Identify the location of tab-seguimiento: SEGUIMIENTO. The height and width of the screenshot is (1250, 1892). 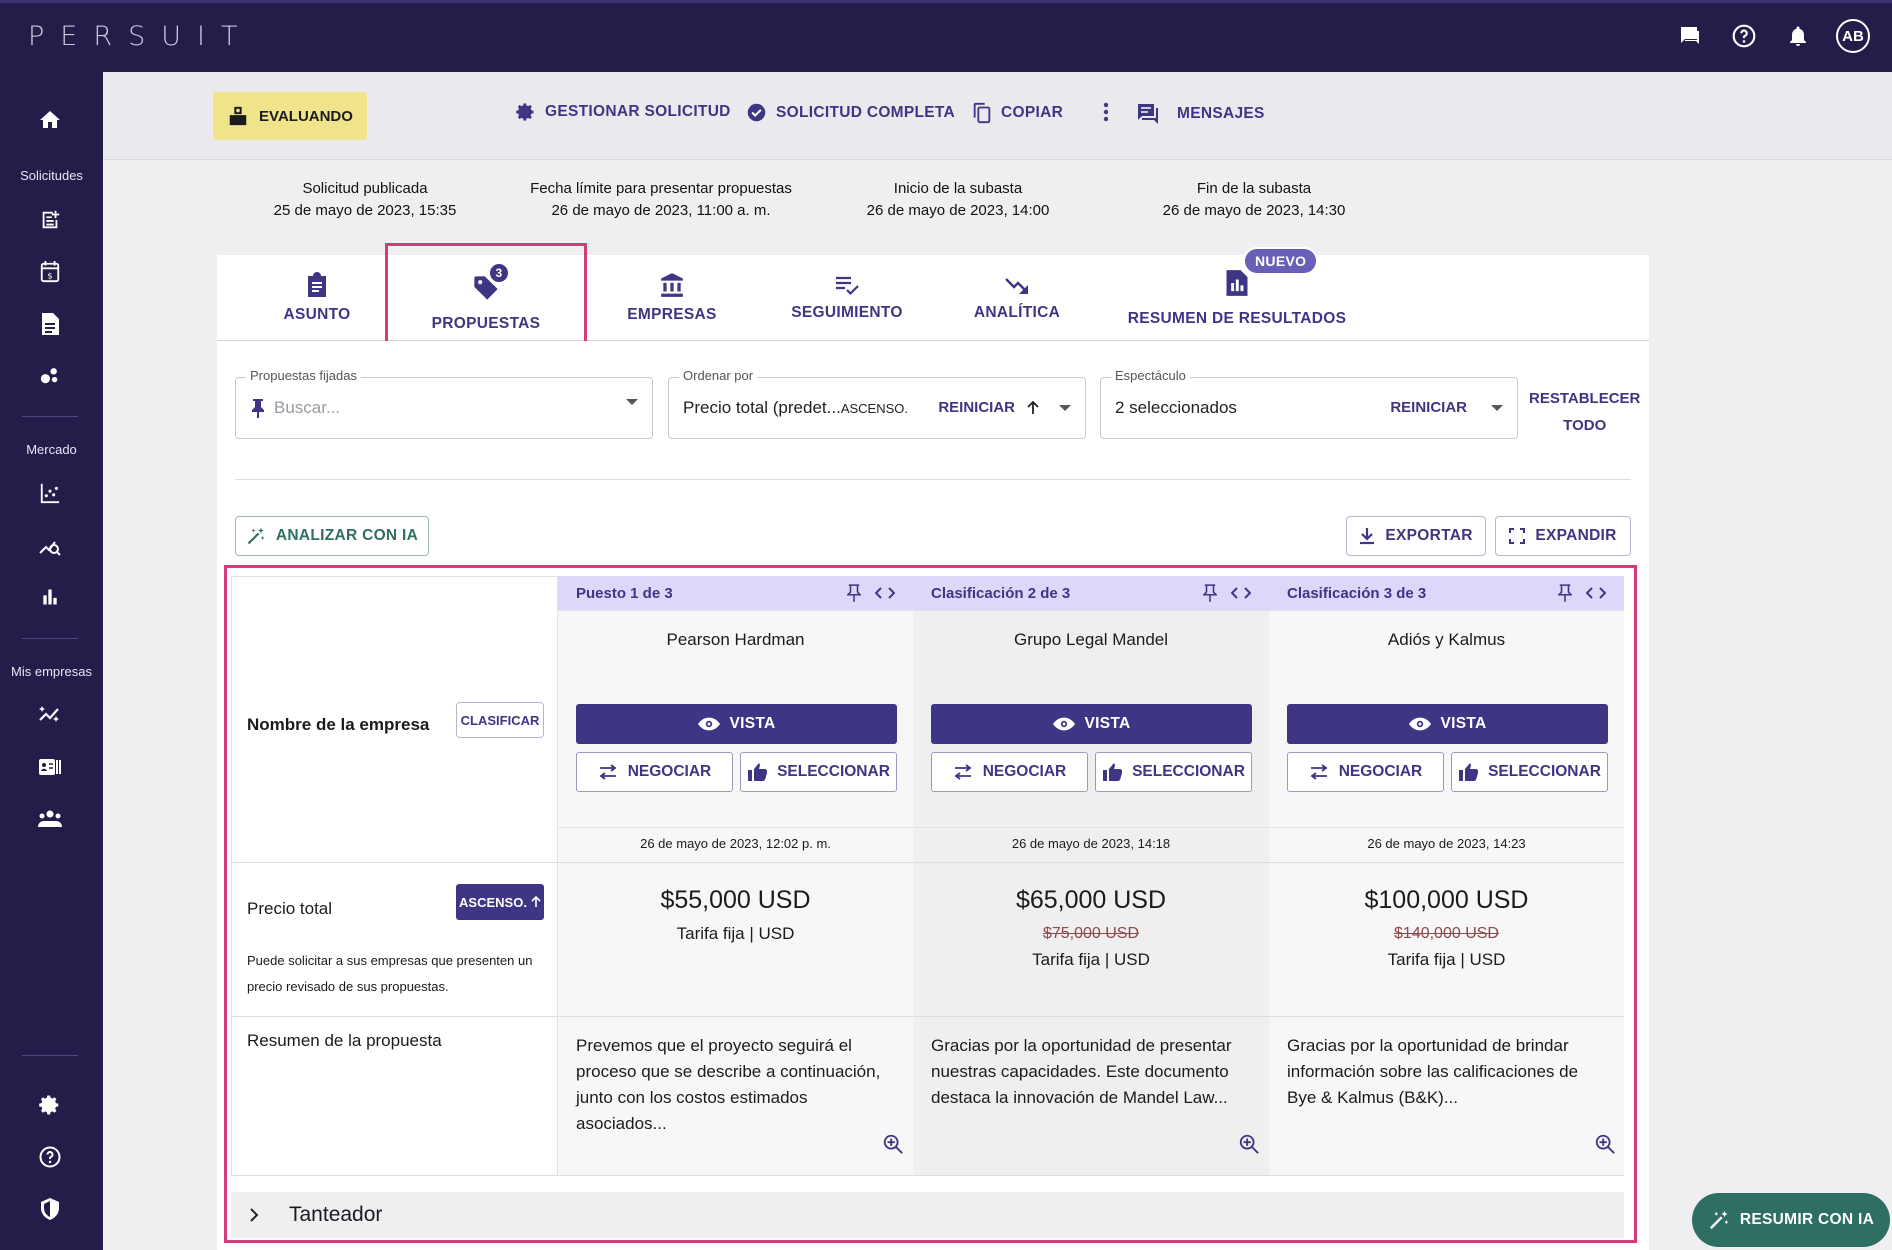
(847, 298).